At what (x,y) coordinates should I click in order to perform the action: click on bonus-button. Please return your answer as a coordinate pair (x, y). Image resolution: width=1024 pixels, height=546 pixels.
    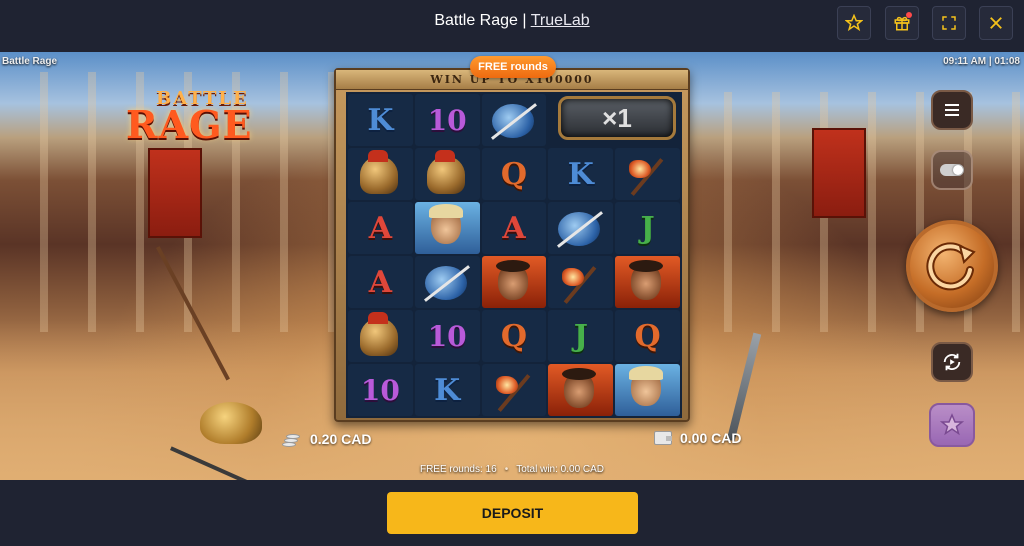
    Looking at the image, I should click on (952, 425).